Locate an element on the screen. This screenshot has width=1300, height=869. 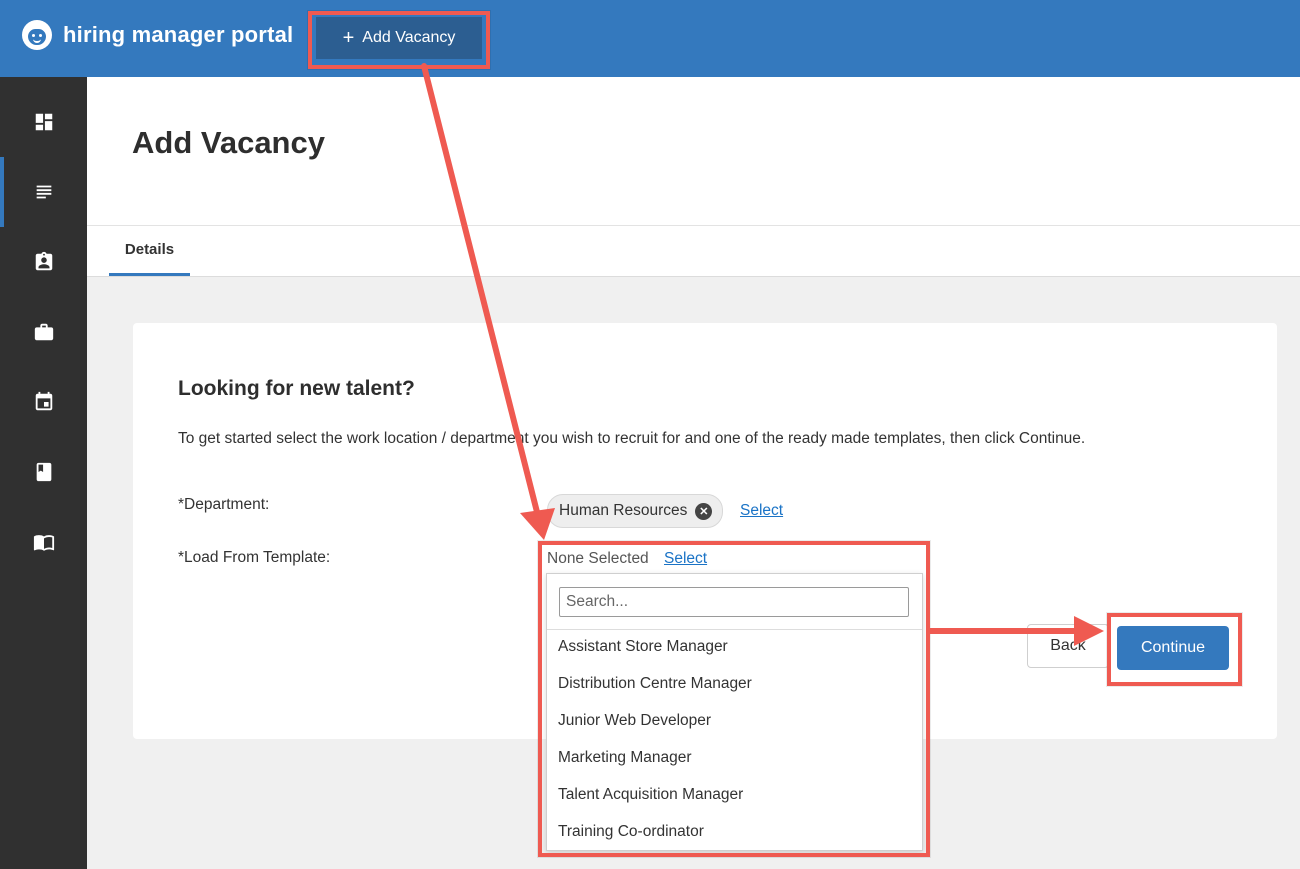
sidebar-item-jobs is located at coordinates (43, 332).